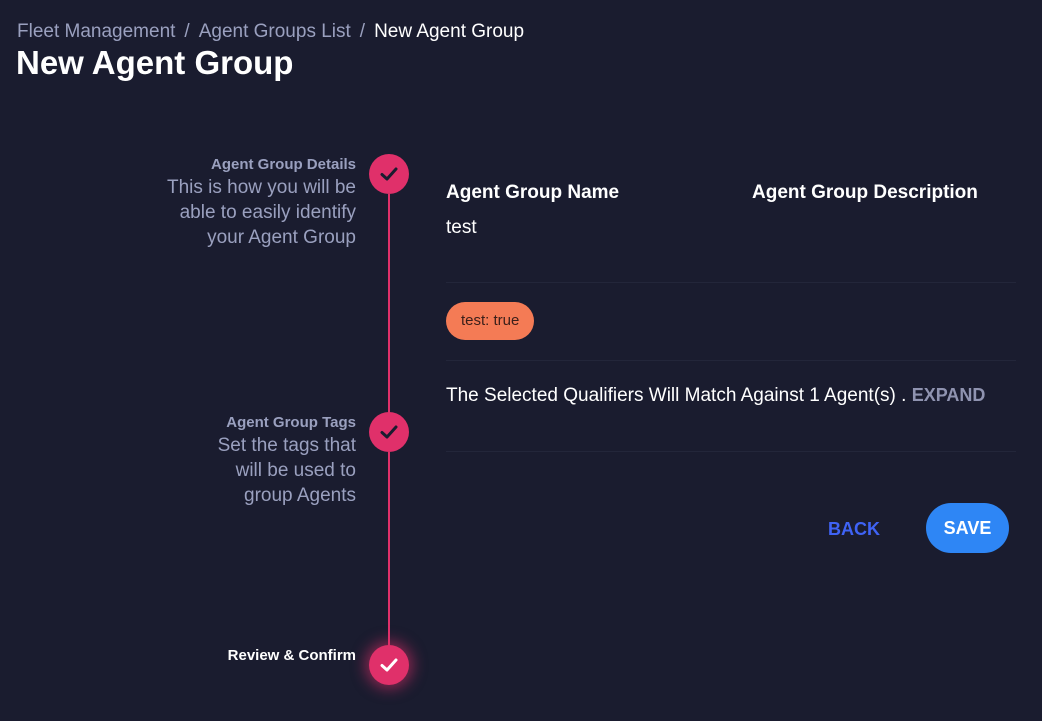 This screenshot has width=1042, height=721. I want to click on agent-group-name-value: test, so click(461, 227).